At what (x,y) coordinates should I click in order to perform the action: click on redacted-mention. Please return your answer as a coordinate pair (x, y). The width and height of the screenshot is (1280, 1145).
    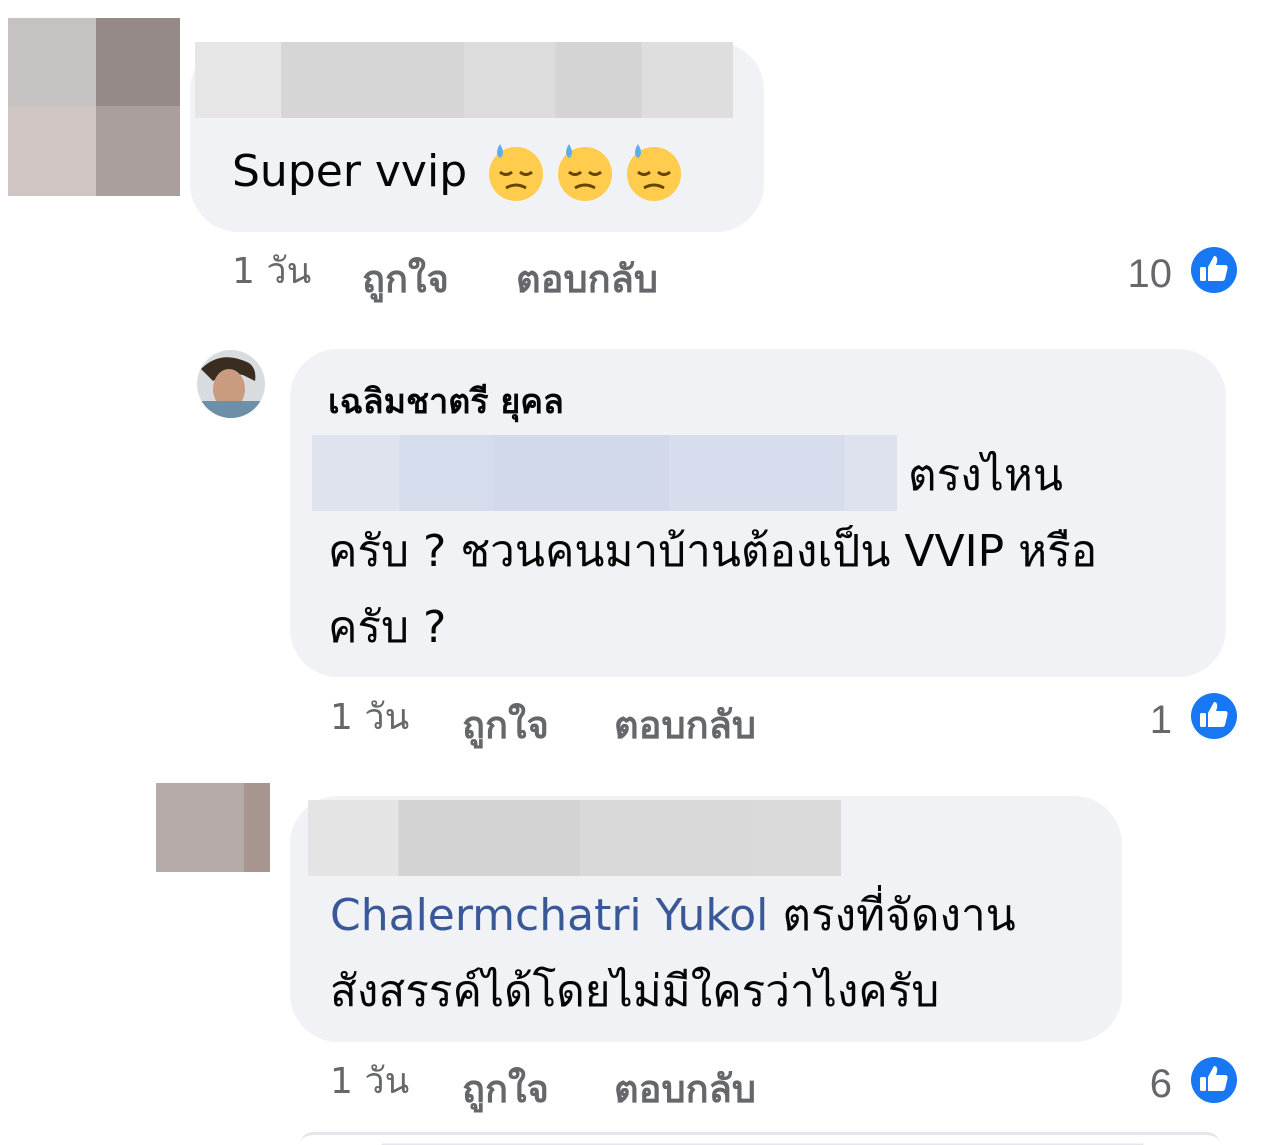
    Looking at the image, I should click on (604, 473).